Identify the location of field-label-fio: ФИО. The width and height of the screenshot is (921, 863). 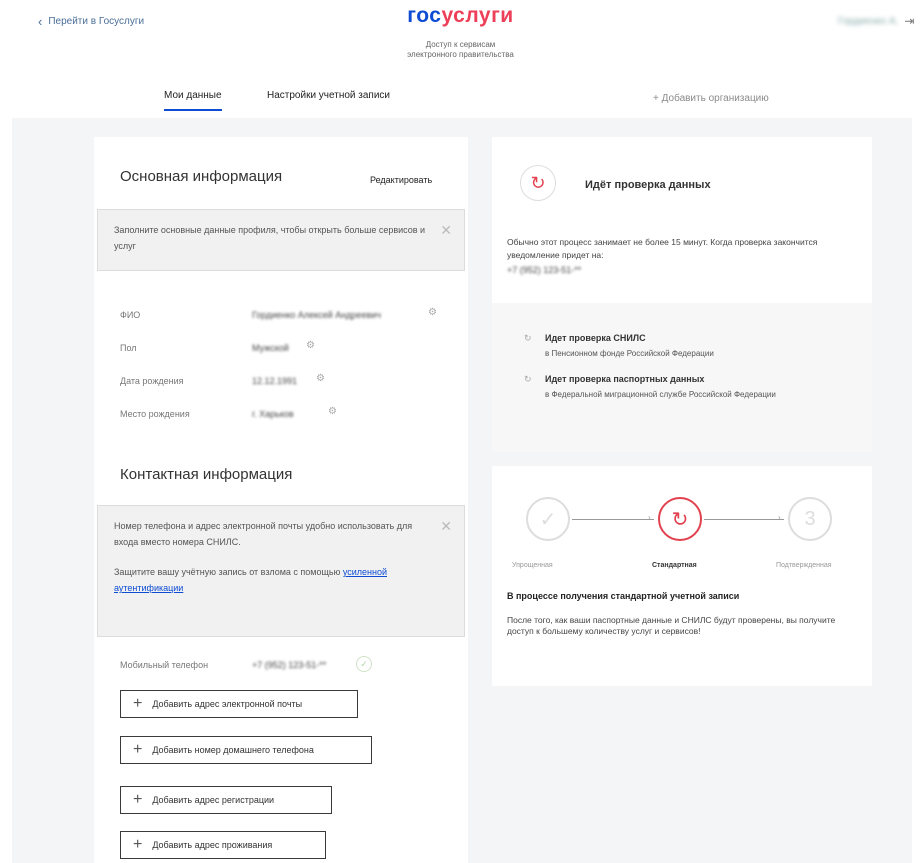
(130, 315).